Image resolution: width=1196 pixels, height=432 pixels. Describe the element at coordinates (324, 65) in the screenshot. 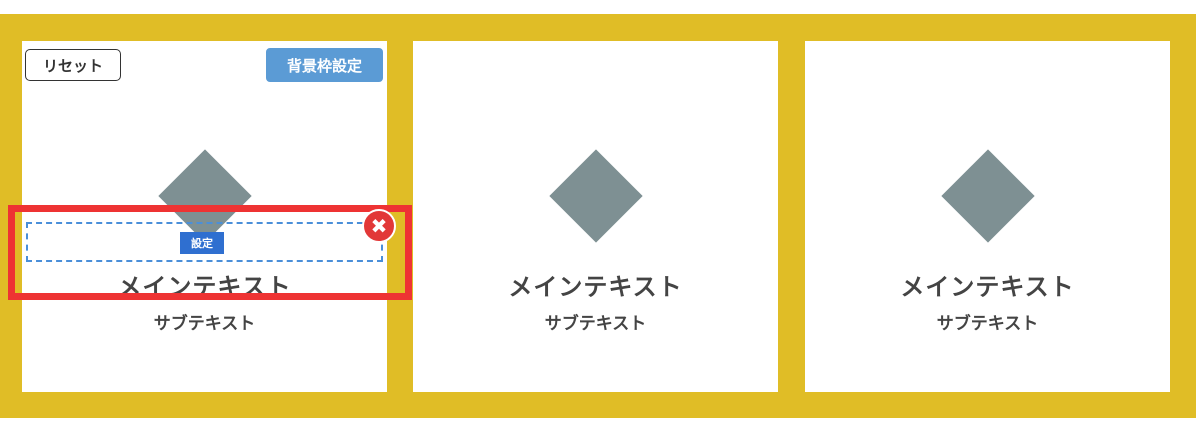

I see `background-frame-settings-button: 背景枠設定` at that location.